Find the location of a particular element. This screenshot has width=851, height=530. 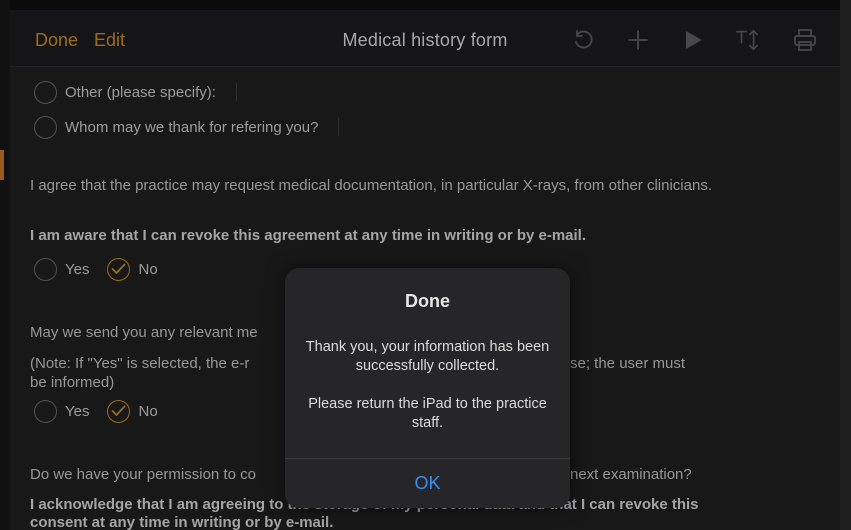

left-edge-accent is located at coordinates (2, 165).